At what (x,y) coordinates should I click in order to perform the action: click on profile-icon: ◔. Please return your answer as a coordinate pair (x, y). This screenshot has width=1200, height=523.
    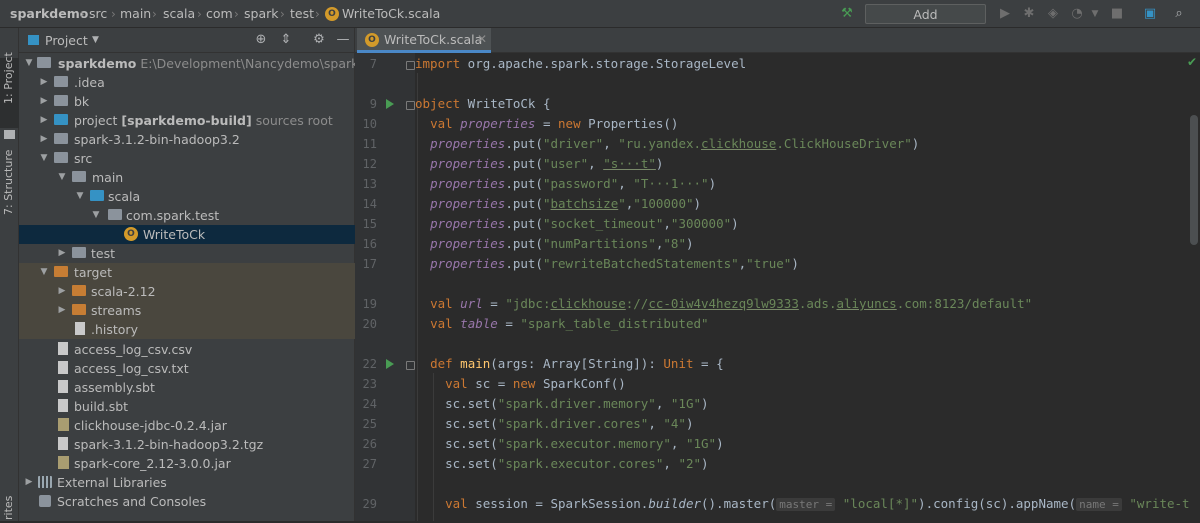
    Looking at the image, I should click on (1077, 14).